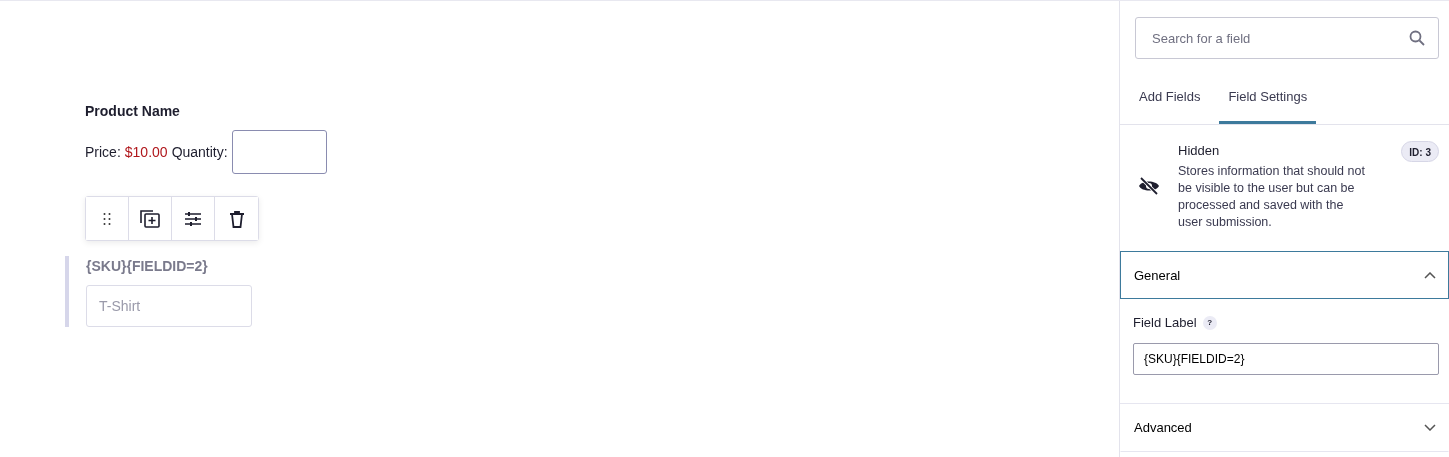 This screenshot has width=1449, height=457. I want to click on sliders-icon, so click(193, 218).